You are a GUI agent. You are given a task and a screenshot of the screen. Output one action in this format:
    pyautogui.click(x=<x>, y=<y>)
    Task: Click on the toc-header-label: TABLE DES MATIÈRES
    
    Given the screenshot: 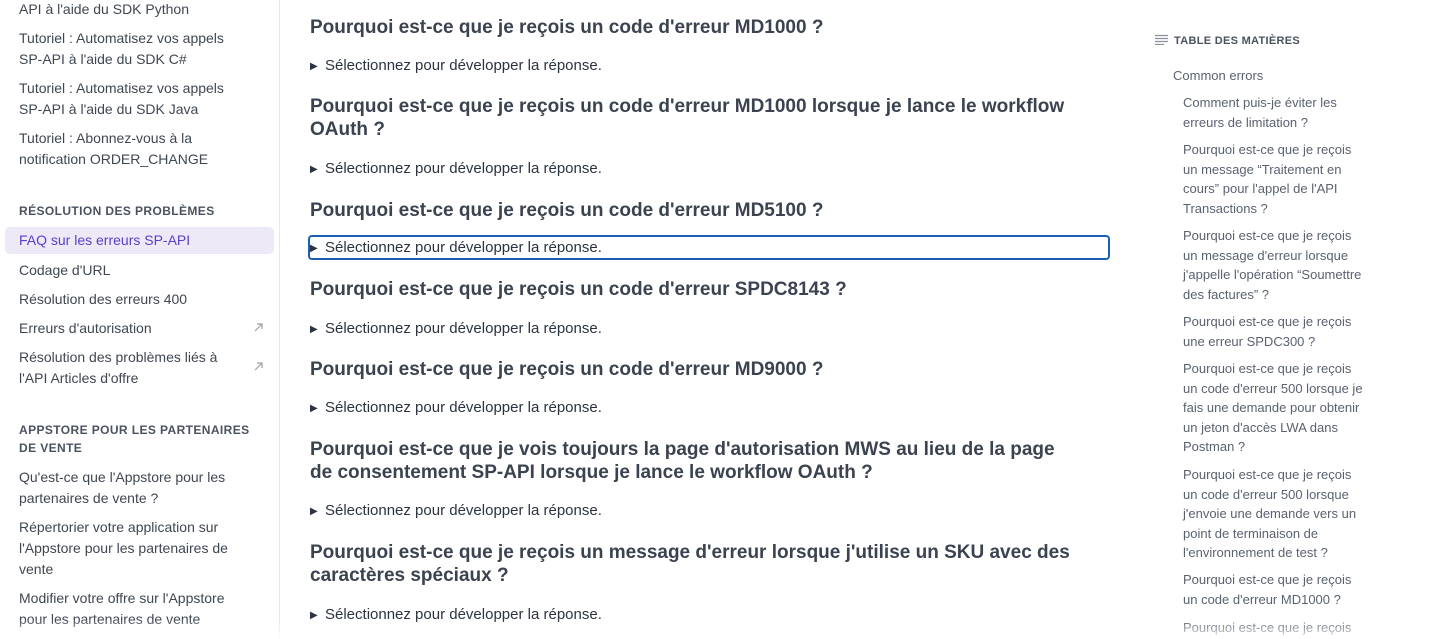 What is the action you would take?
    pyautogui.click(x=1237, y=41)
    